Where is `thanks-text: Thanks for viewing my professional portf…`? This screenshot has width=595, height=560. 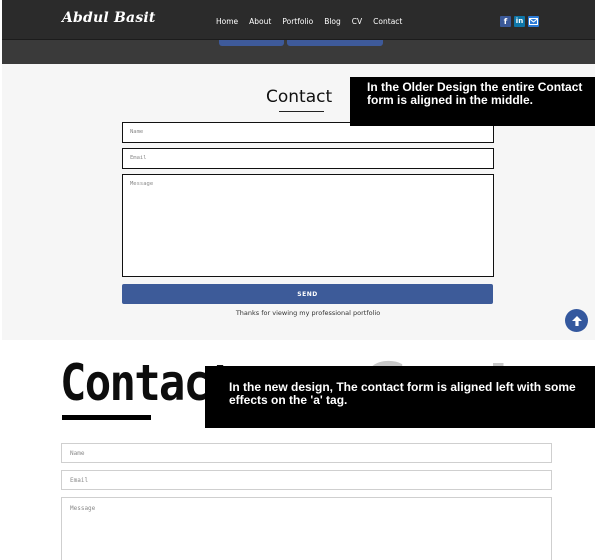
thanks-text: Thanks for viewing my professional portf… is located at coordinates (308, 313).